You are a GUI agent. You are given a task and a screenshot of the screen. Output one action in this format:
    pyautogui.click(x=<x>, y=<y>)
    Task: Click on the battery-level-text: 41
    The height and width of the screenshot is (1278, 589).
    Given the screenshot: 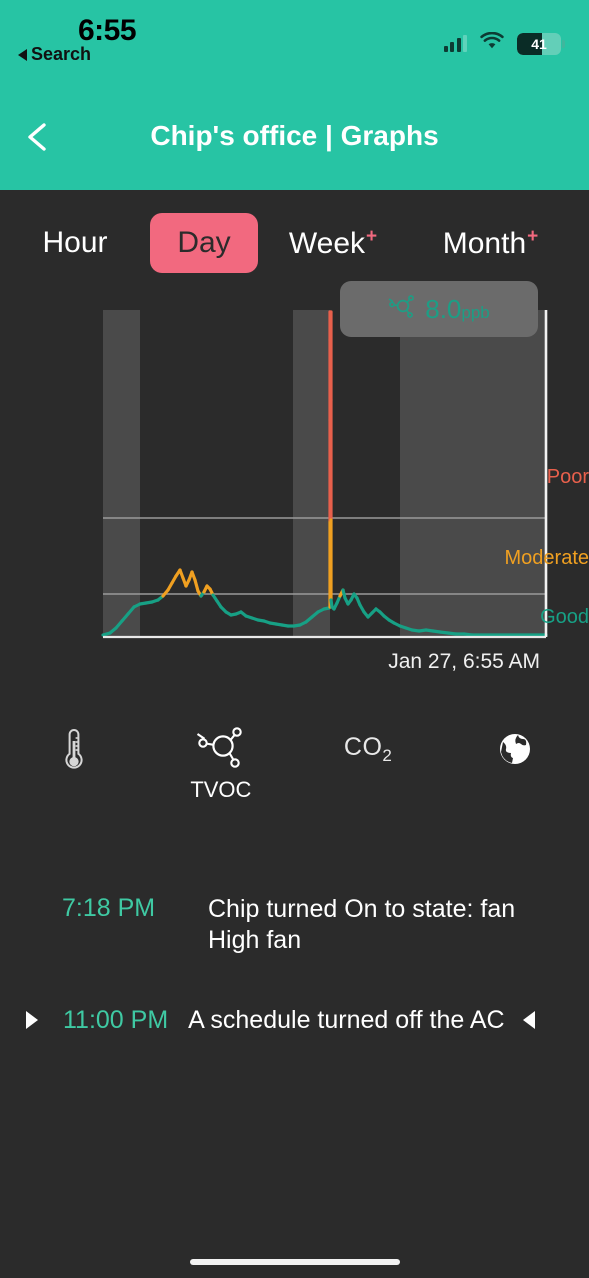 What is the action you would take?
    pyautogui.click(x=539, y=43)
    